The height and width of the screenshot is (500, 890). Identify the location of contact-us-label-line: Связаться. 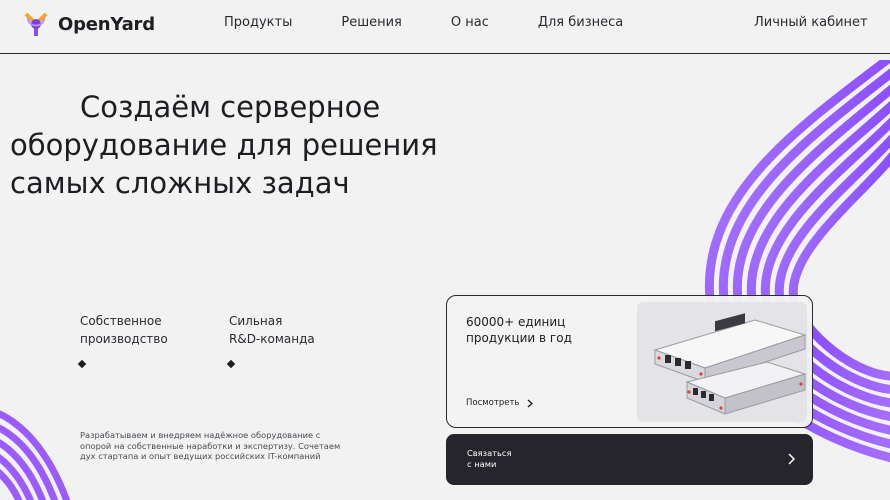
(489, 453).